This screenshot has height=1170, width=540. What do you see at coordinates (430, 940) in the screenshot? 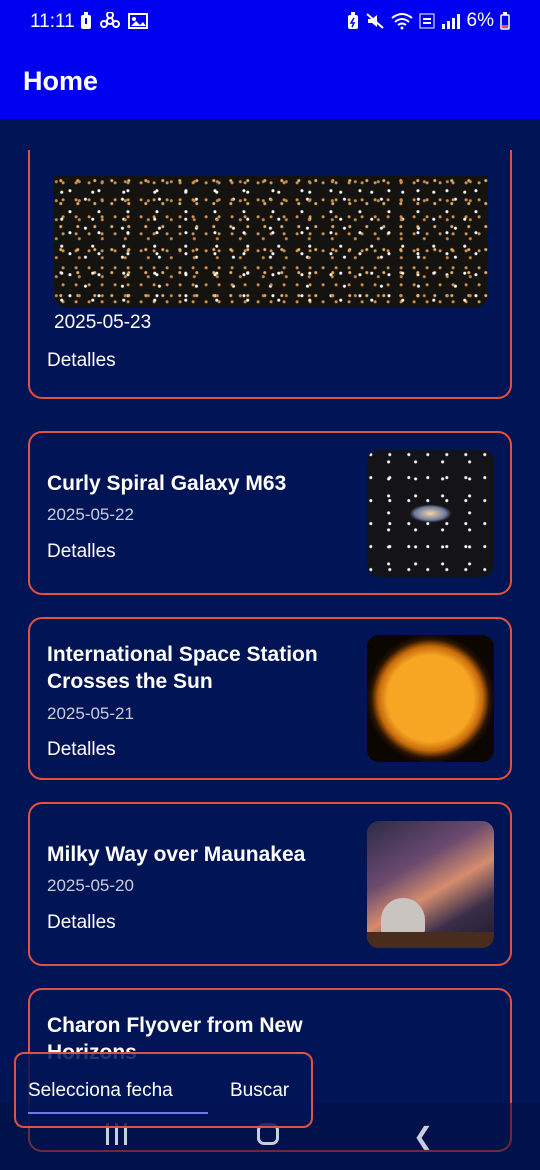
I see `ground` at bounding box center [430, 940].